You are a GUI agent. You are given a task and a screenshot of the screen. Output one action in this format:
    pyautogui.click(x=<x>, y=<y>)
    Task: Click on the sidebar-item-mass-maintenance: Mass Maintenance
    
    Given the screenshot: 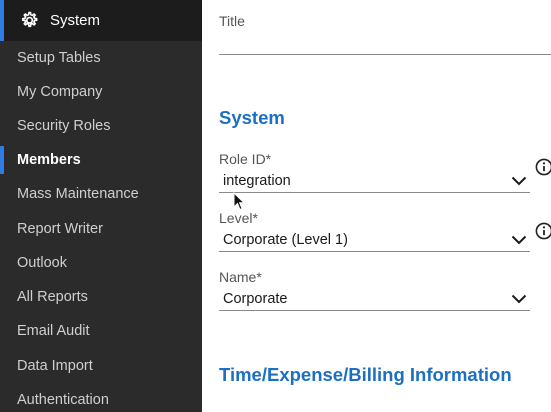 What is the action you would take?
    pyautogui.click(x=101, y=194)
    